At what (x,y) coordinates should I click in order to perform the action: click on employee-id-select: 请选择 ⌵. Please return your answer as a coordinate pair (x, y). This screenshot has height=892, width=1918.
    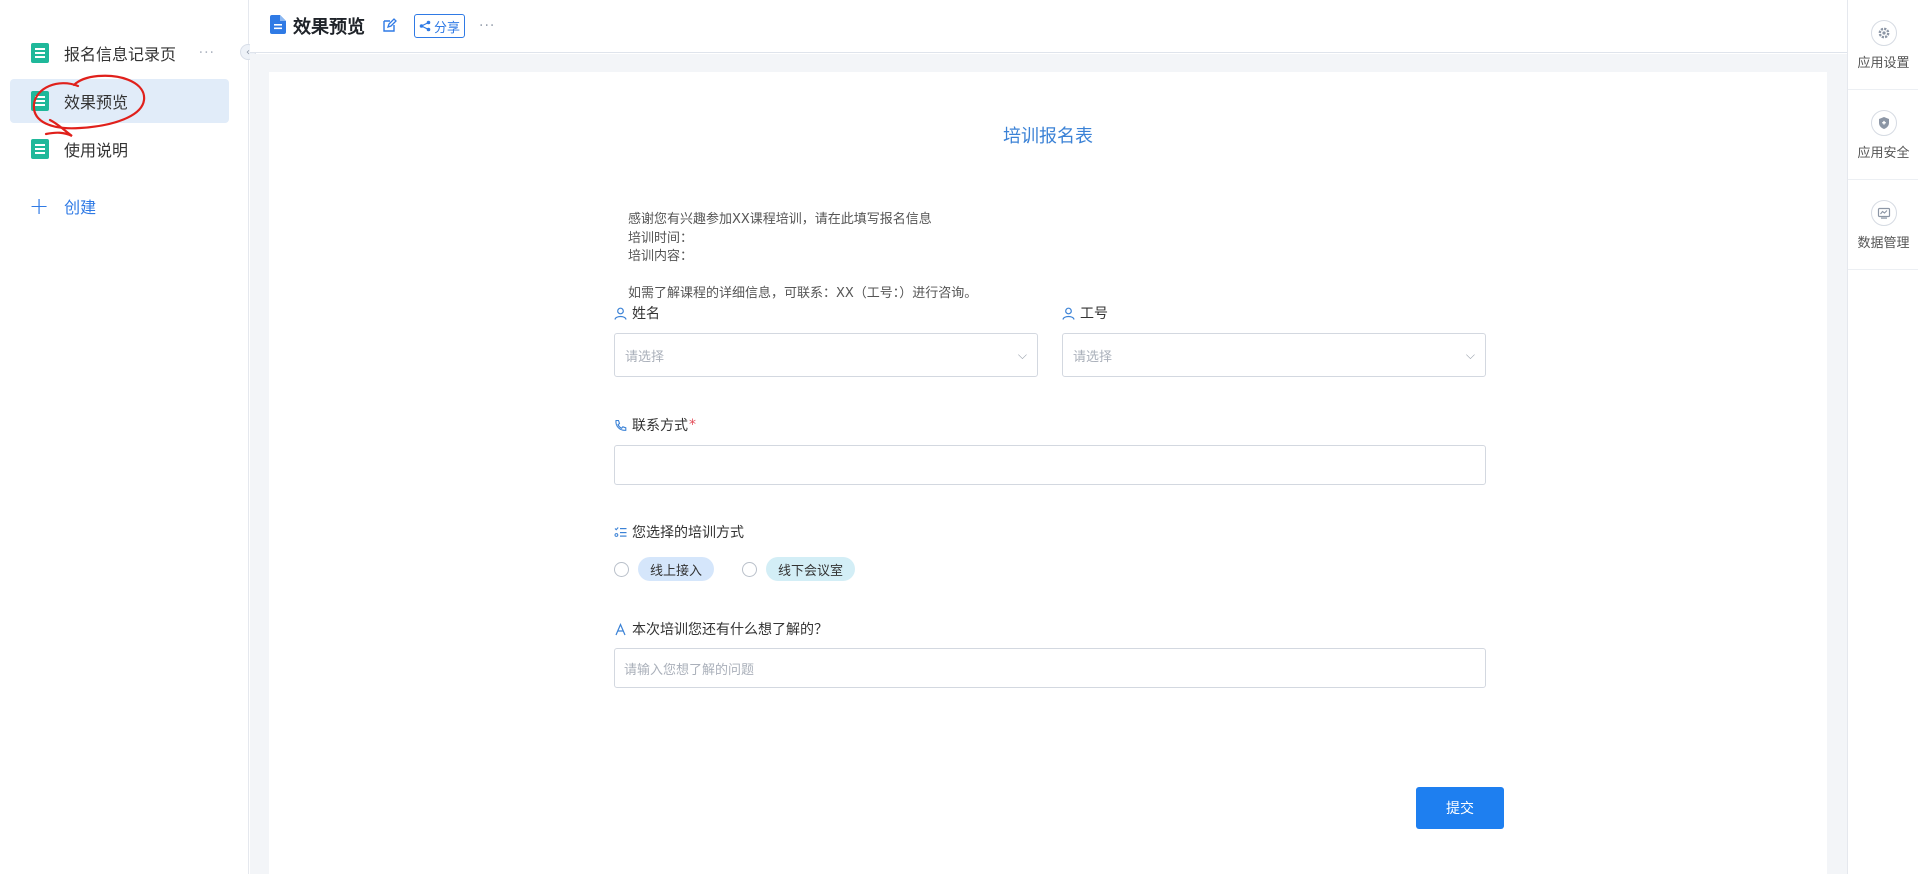
    Looking at the image, I should click on (1274, 355).